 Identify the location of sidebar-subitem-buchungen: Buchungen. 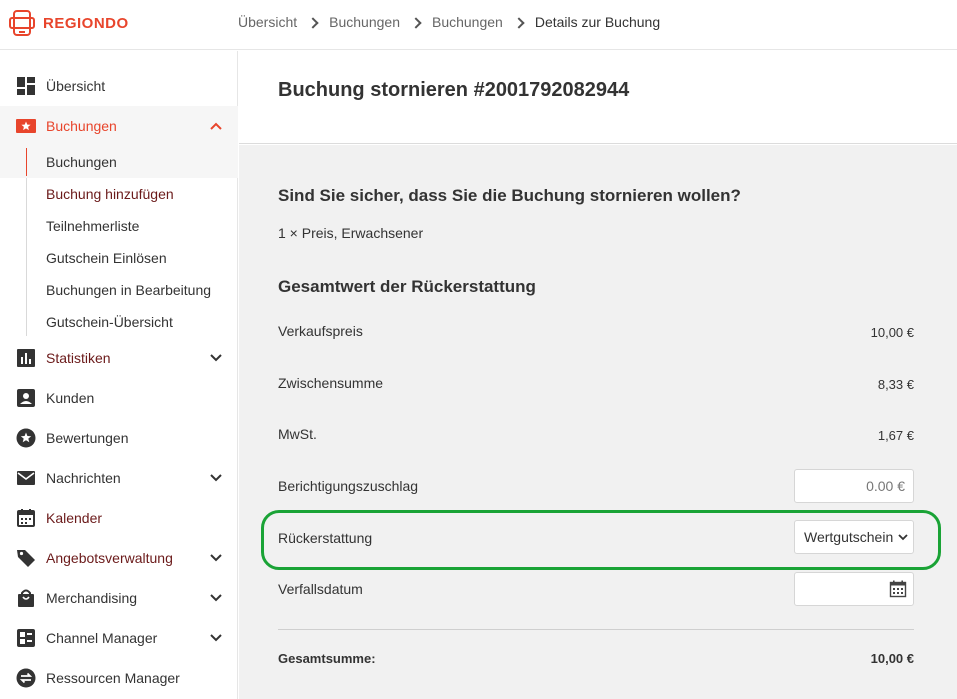
(119, 162).